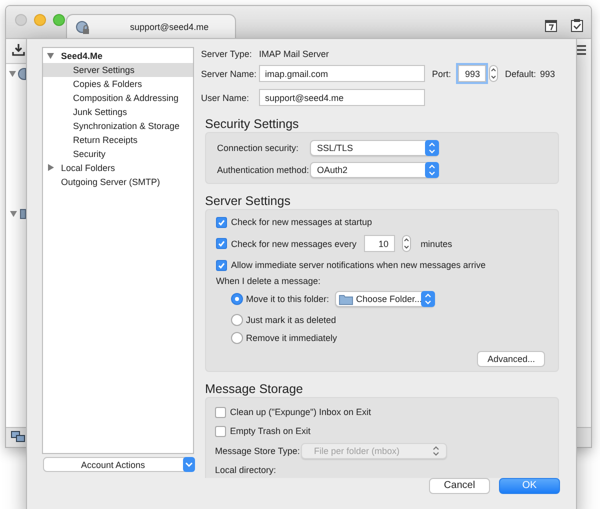 The image size is (600, 509). What do you see at coordinates (126, 126) in the screenshot?
I see `tree-item-label: Synchronization & Storage` at bounding box center [126, 126].